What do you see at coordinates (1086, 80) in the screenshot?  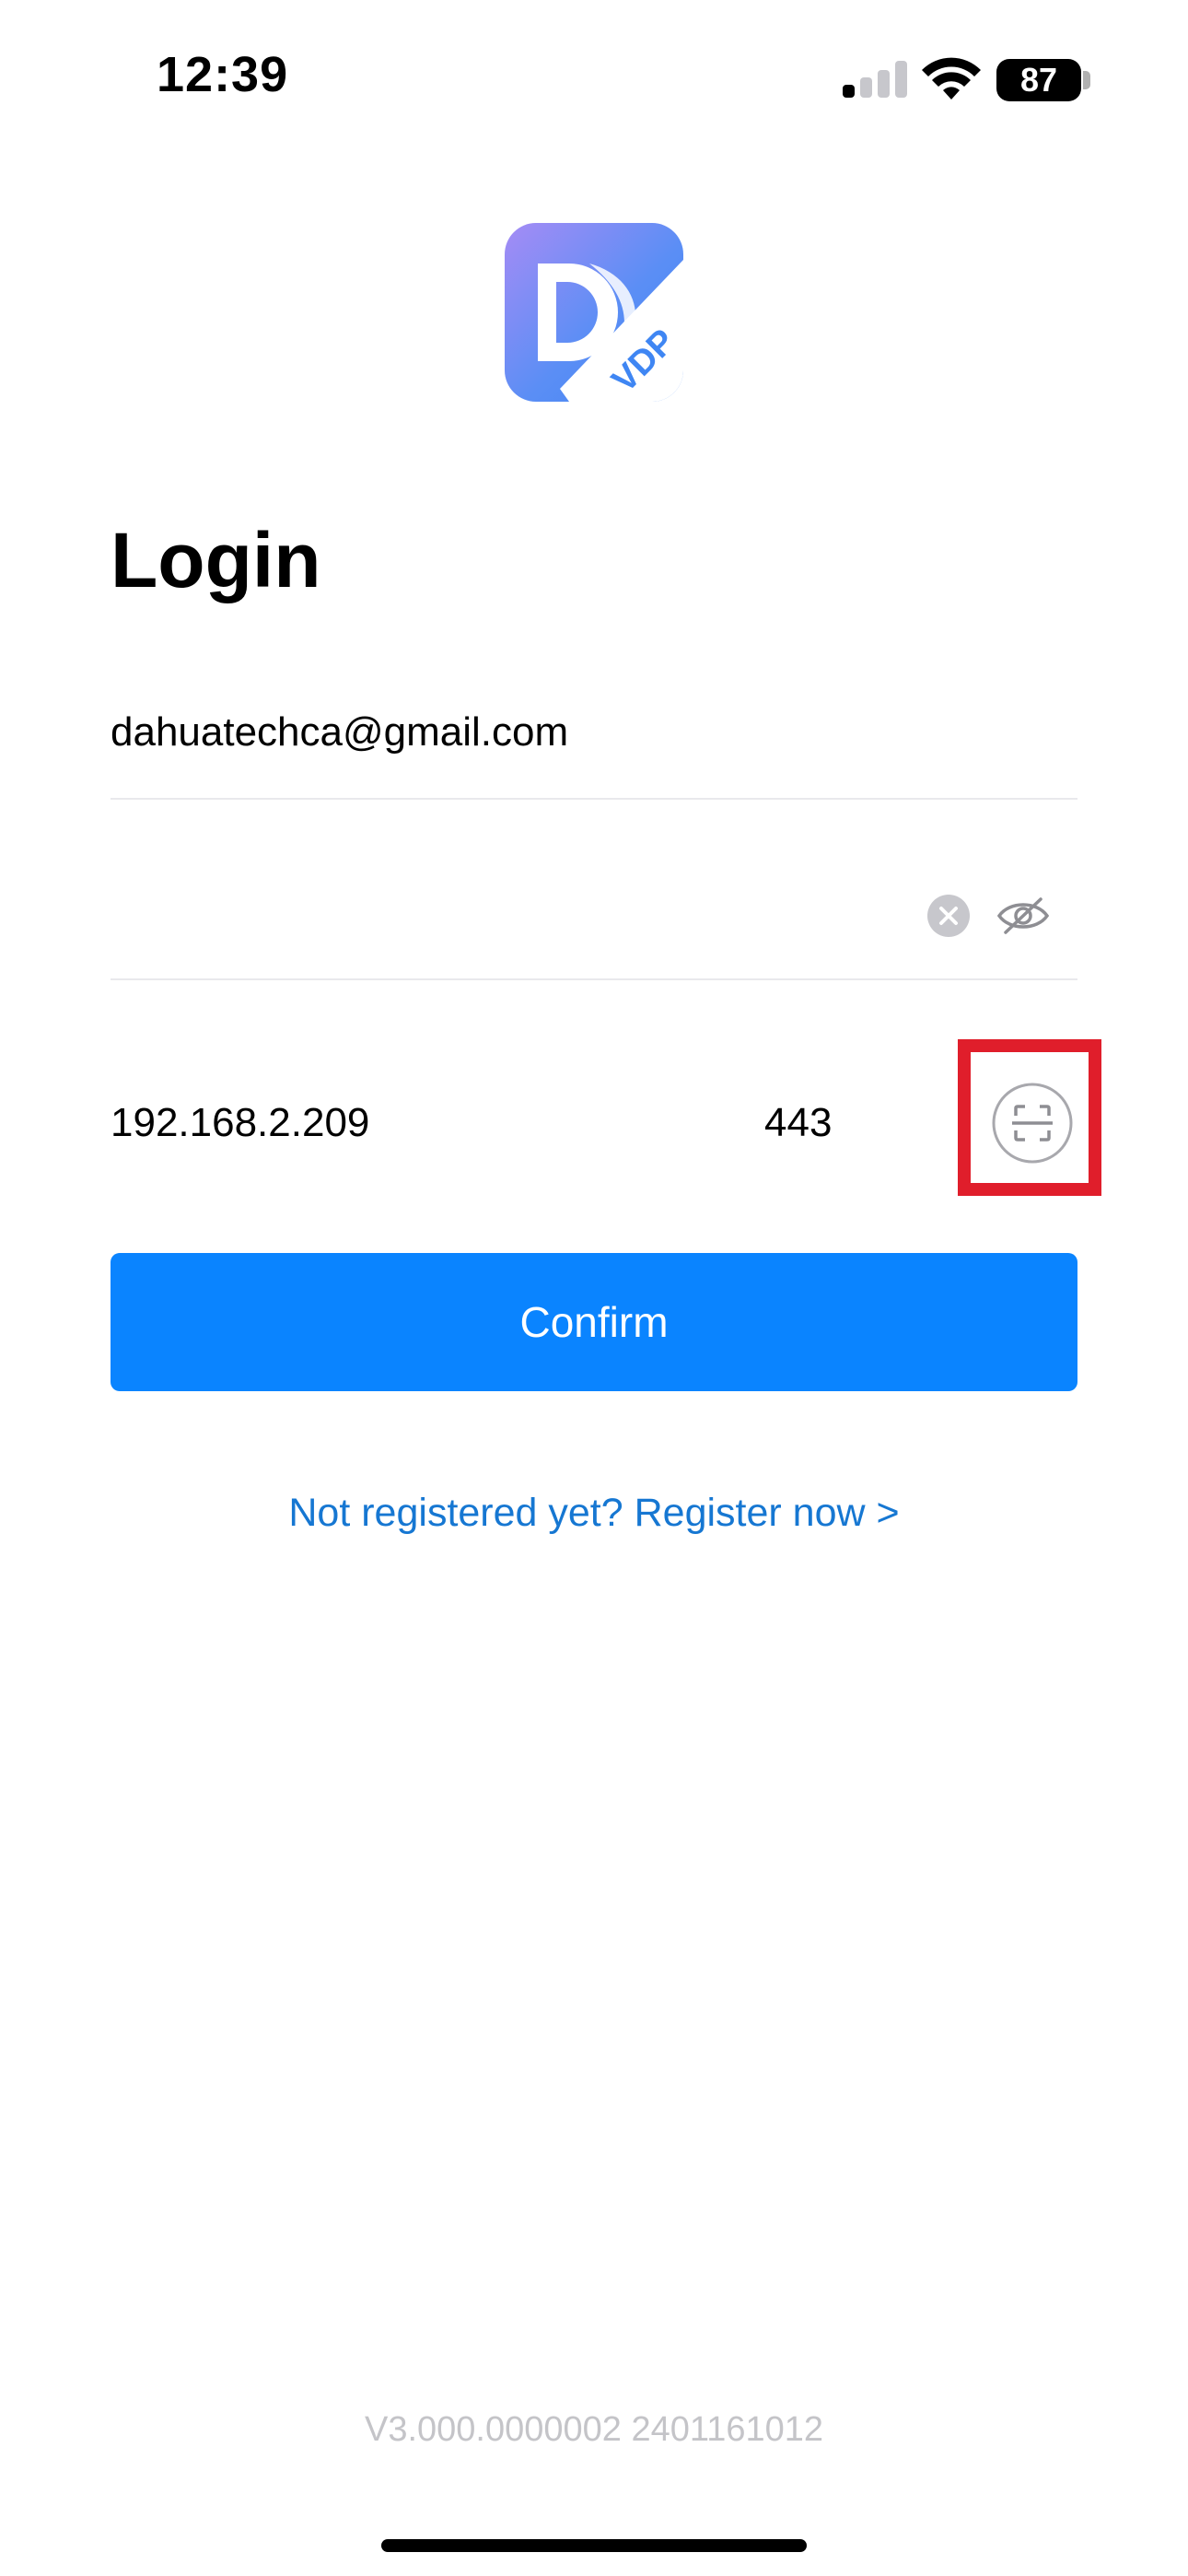 I see `battery-cap` at bounding box center [1086, 80].